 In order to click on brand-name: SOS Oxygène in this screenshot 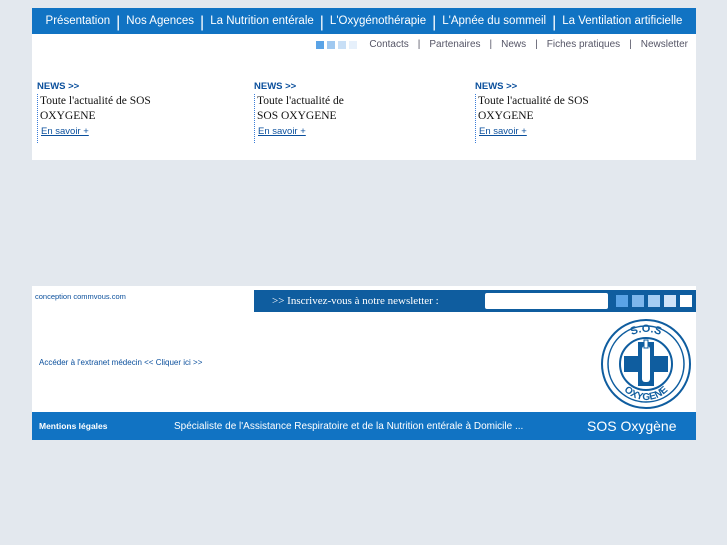, I will do `click(632, 426)`.